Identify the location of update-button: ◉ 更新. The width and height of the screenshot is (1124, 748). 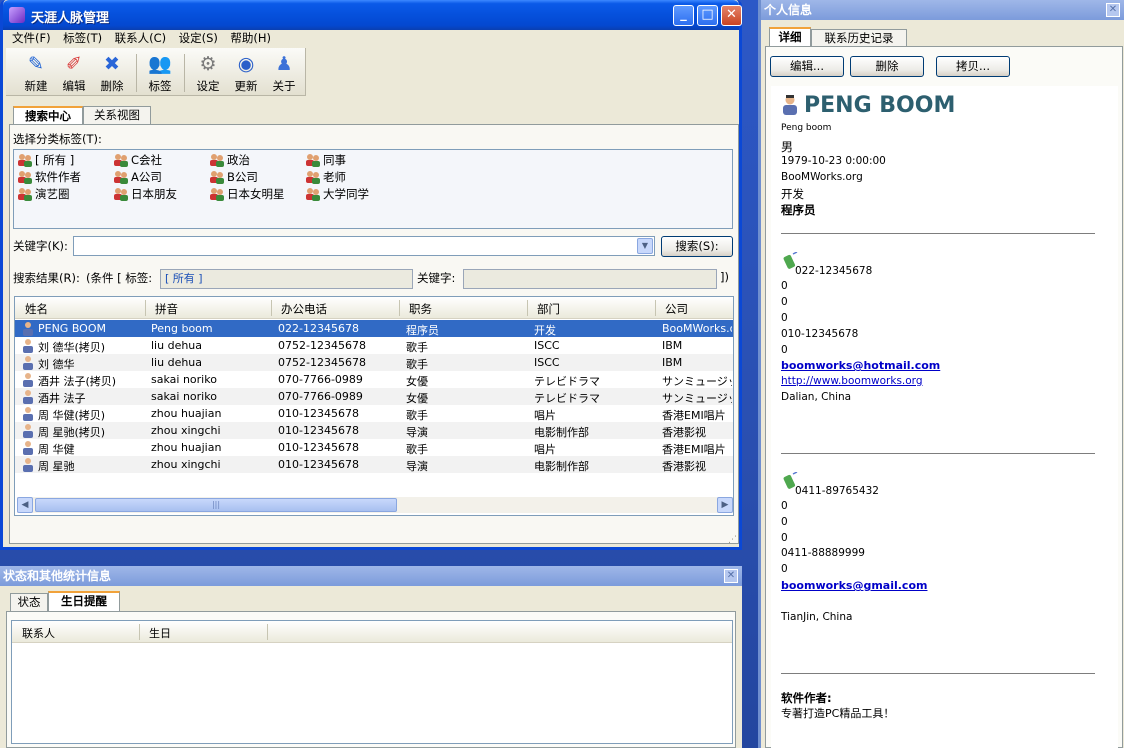
(246, 74).